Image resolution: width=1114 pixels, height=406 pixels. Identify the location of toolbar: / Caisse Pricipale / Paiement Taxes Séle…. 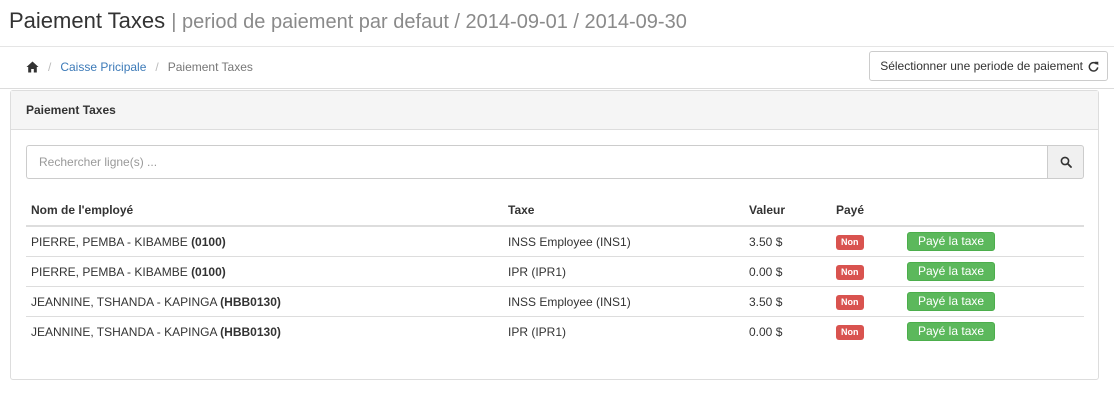
(557, 68).